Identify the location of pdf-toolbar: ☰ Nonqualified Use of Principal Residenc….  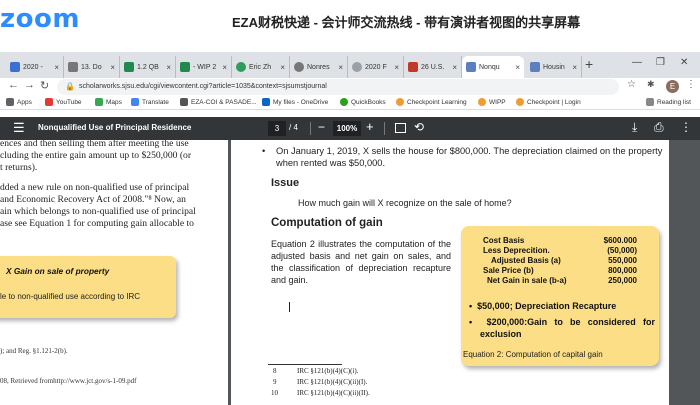
(350, 128).